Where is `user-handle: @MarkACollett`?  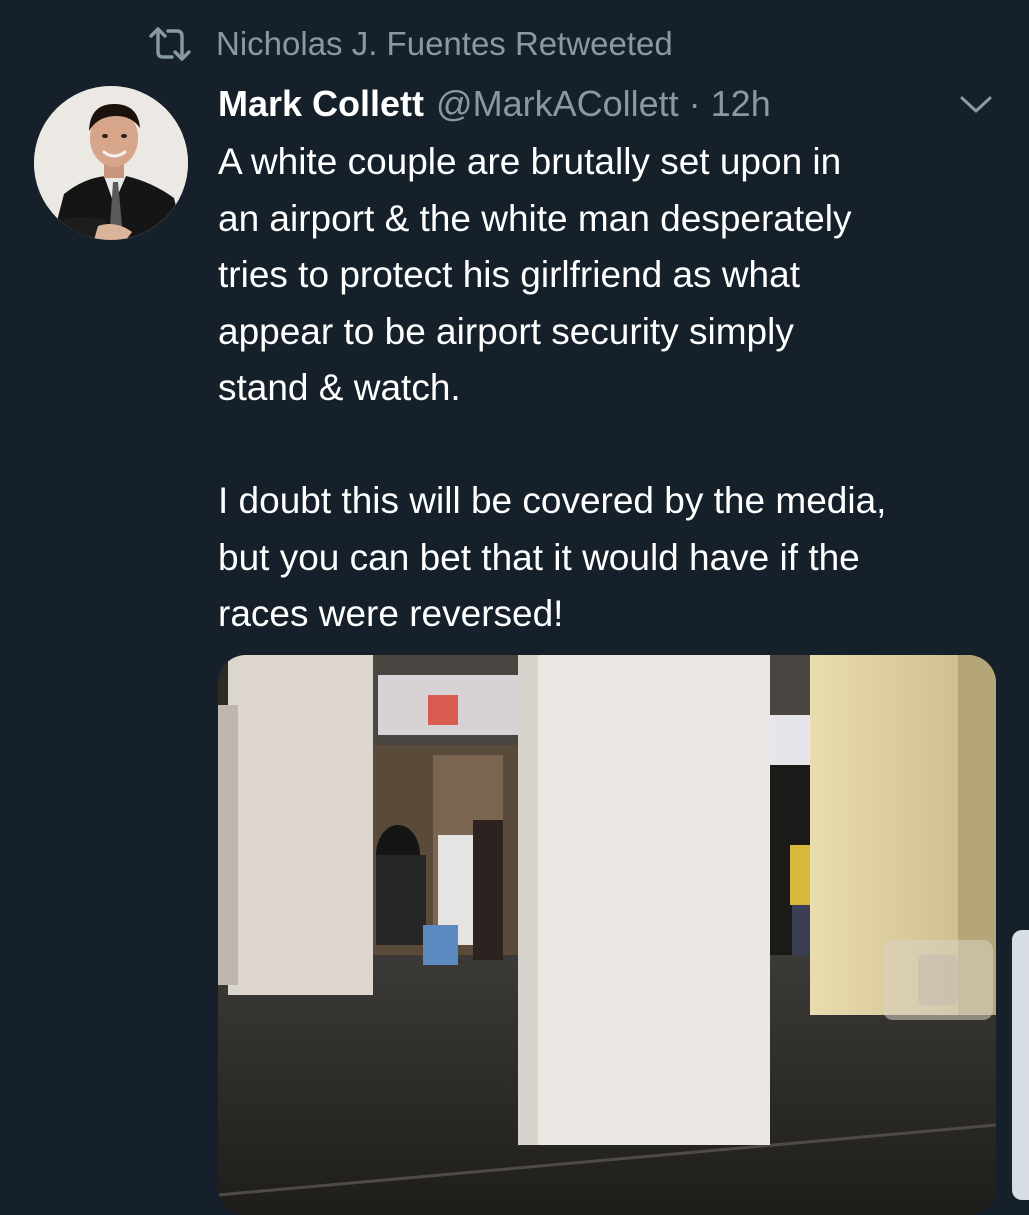
user-handle: @MarkACollett is located at coordinates (557, 104).